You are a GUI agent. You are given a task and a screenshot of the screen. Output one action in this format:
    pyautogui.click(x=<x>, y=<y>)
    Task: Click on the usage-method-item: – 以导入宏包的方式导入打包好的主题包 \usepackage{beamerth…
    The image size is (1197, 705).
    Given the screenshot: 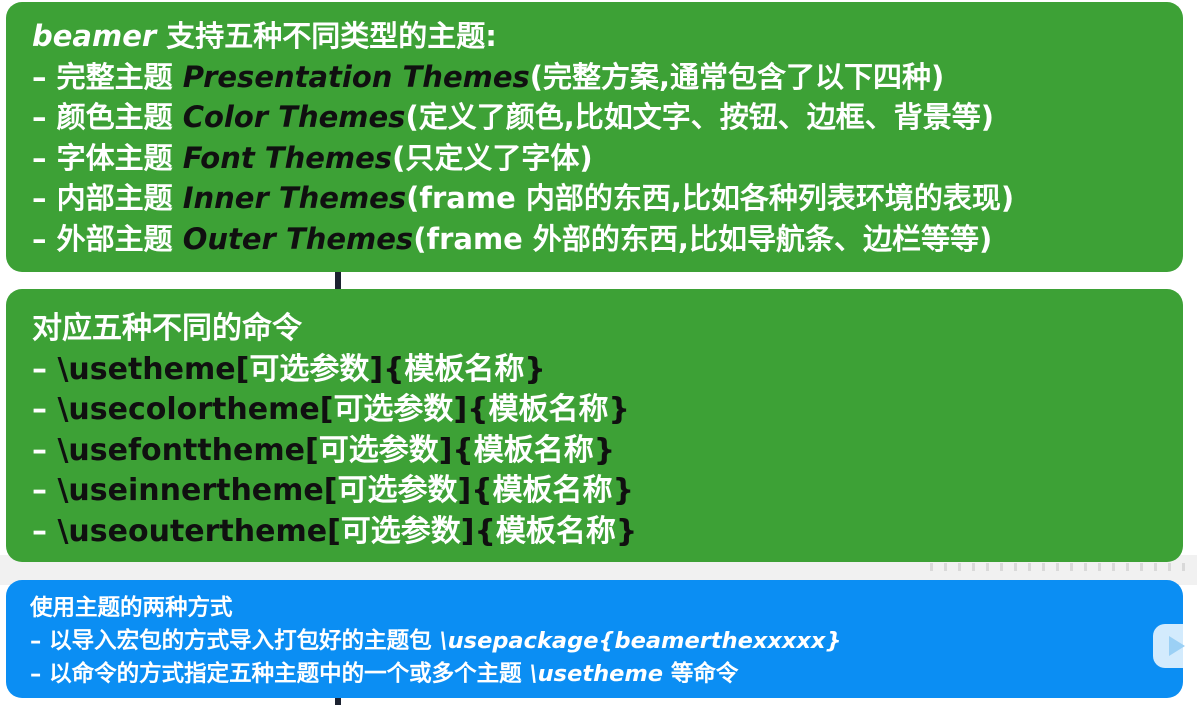 What is the action you would take?
    pyautogui.click(x=436, y=641)
    